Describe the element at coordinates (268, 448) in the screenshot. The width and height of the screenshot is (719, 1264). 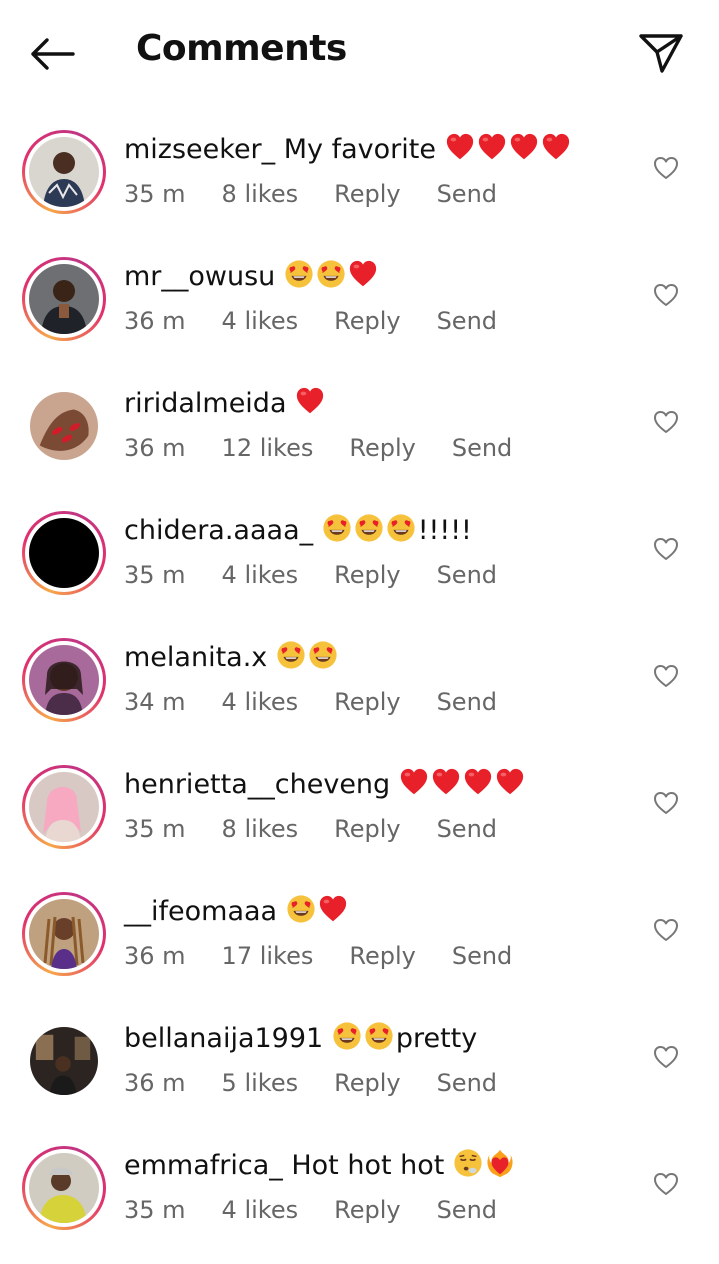
I see `comment-like-count: 12 likes` at that location.